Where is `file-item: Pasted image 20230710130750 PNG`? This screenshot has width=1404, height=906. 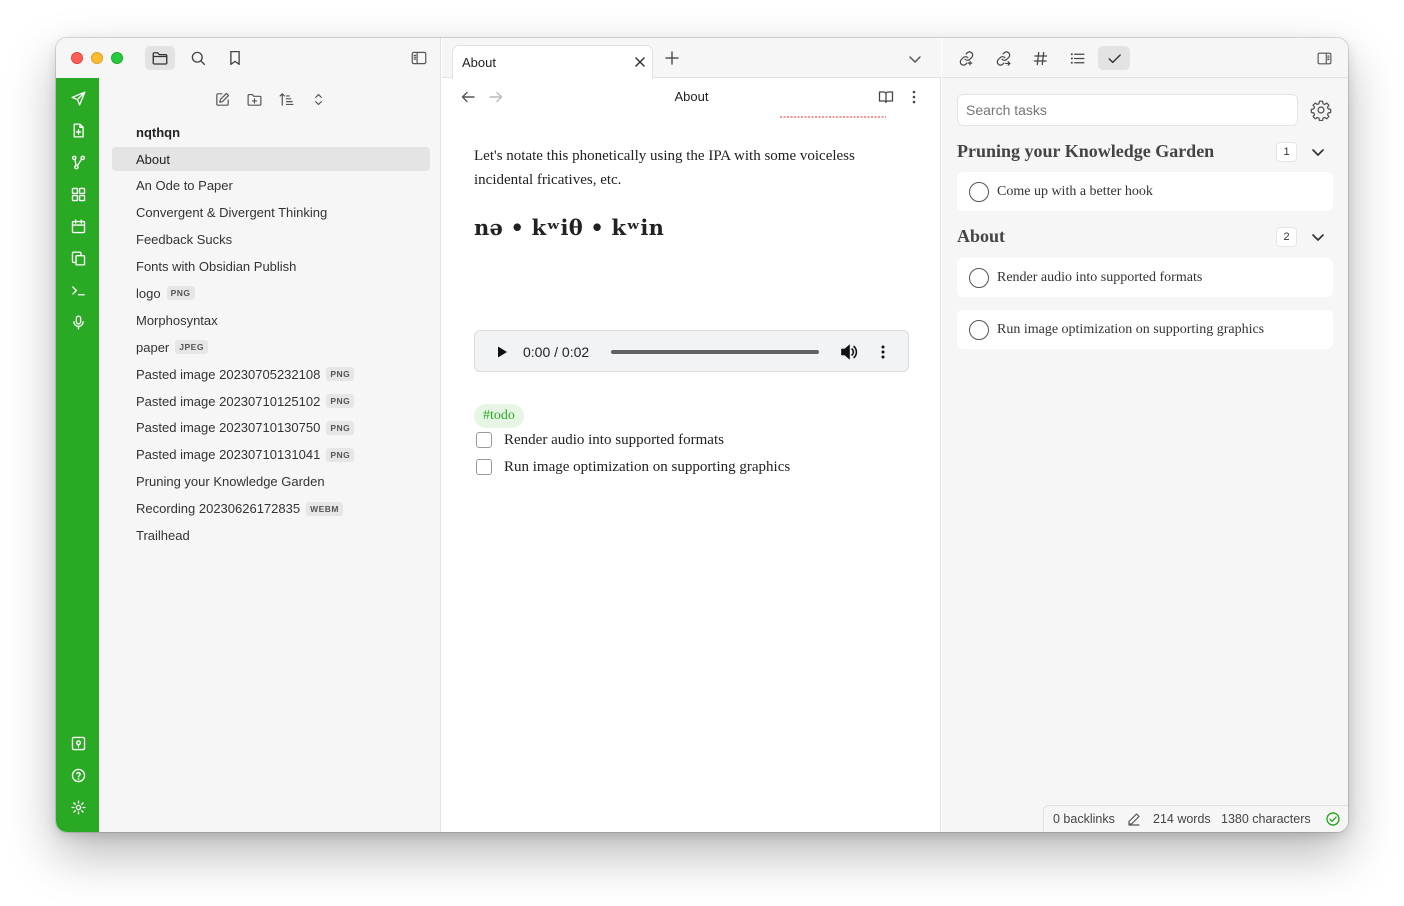
file-item: Pasted image 20230710130750 PNG is located at coordinates (271, 428).